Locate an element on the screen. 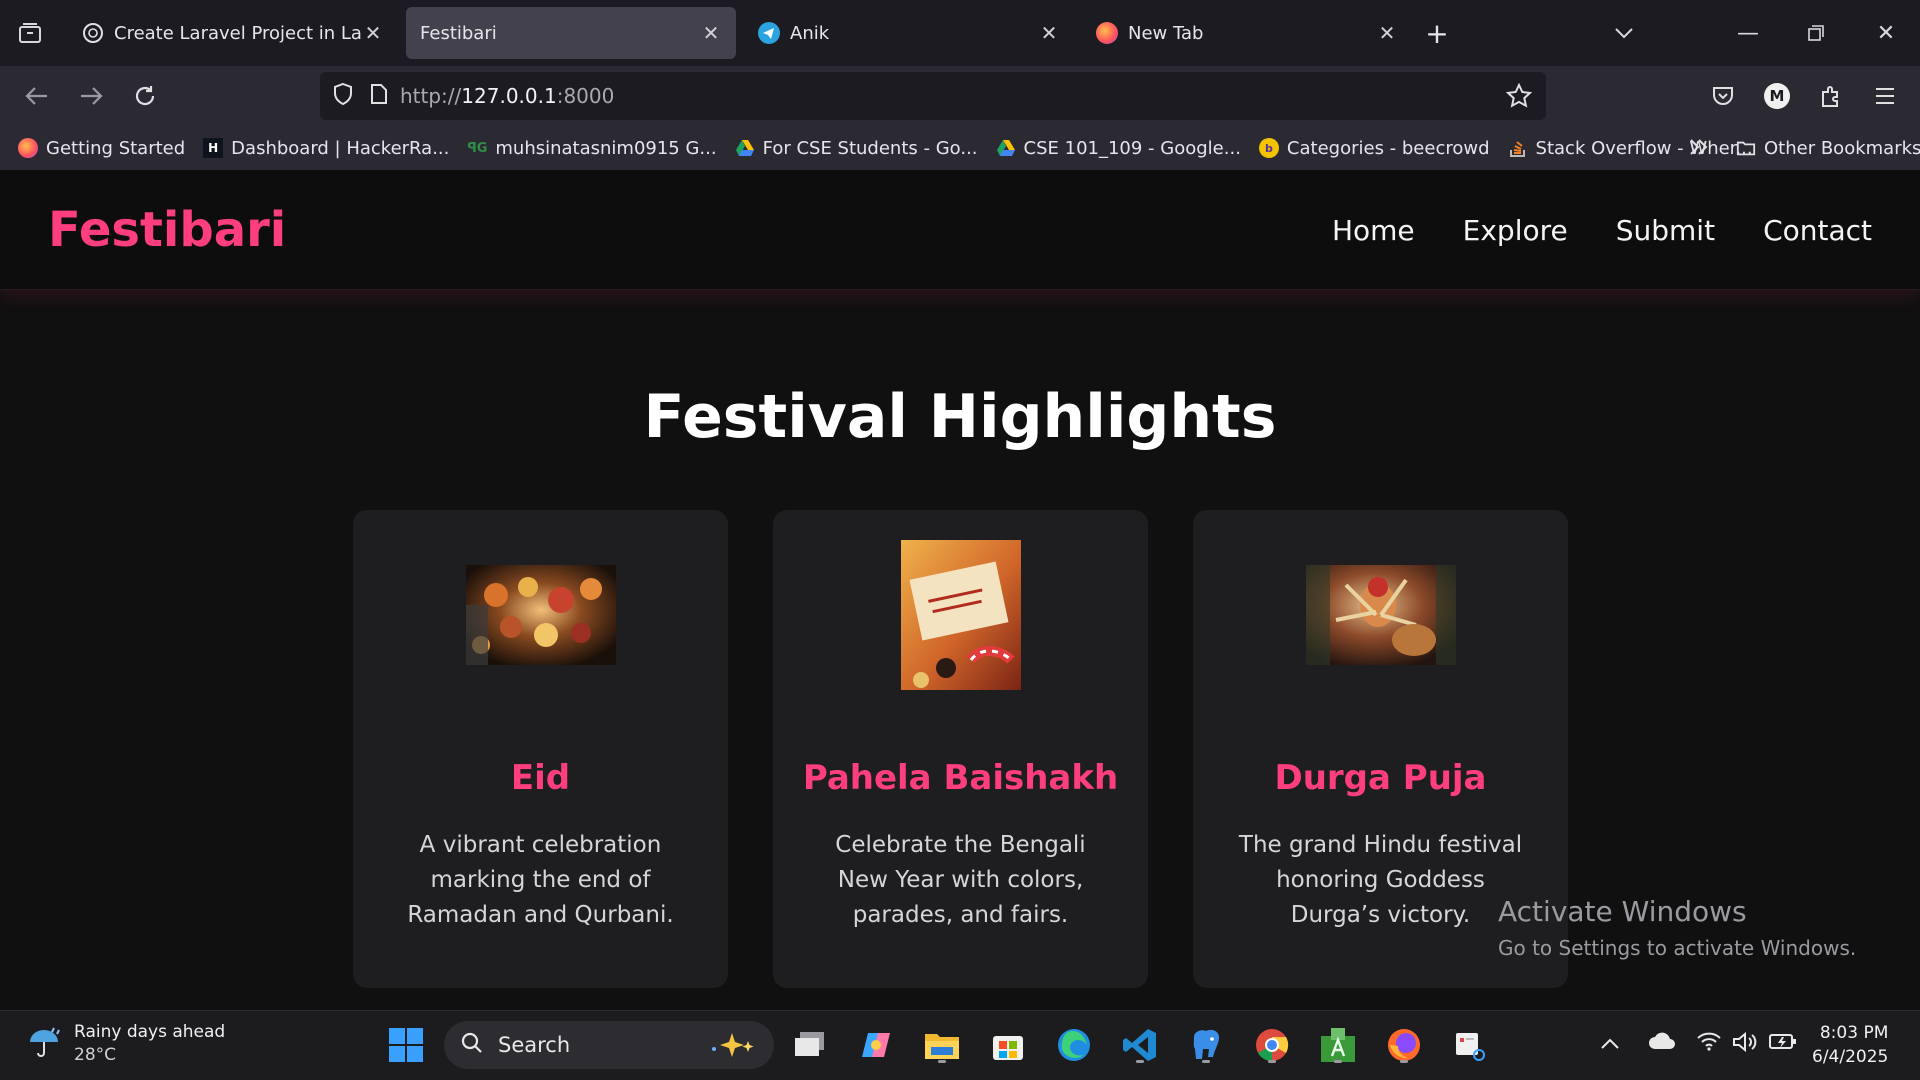 This screenshot has width=1920, height=1080. microsoft-store-icon is located at coordinates (1008, 1045).